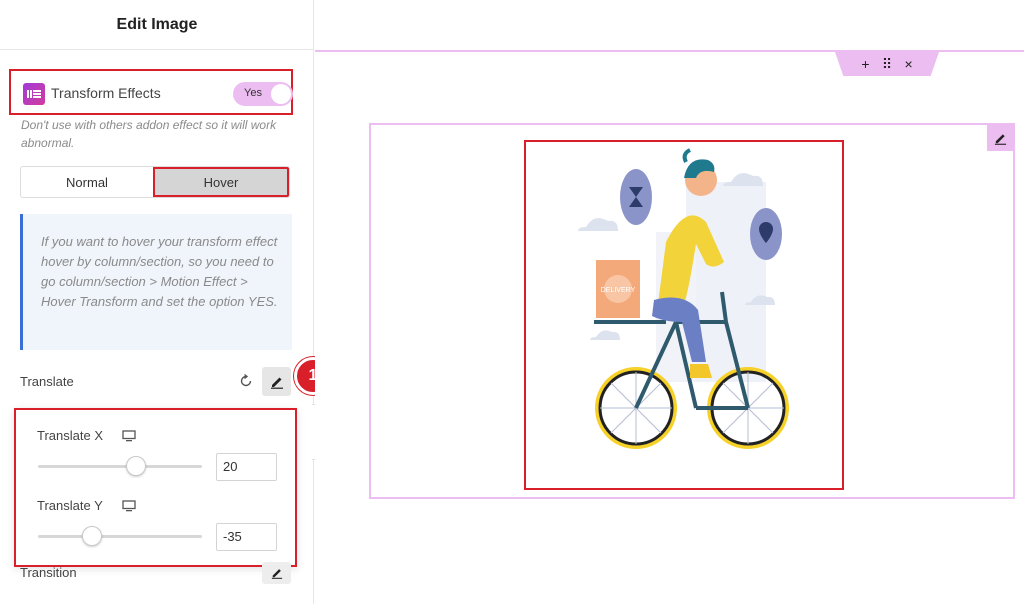  Describe the element at coordinates (155, 487) in the screenshot. I see `translate-popover: Translate X 20 Translate Y -35` at that location.